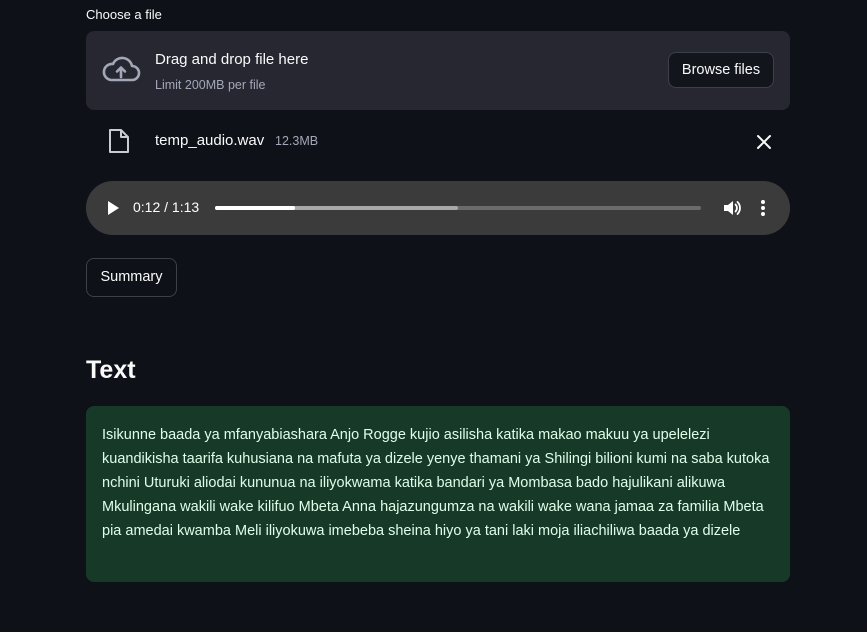 Image resolution: width=867 pixels, height=632 pixels. Describe the element at coordinates (764, 142) in the screenshot. I see `close-icon` at that location.